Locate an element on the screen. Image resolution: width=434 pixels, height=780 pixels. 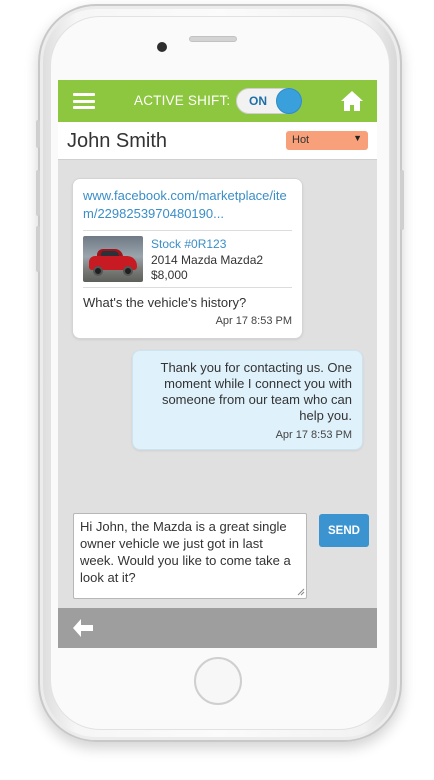
stock-number-link: Stock #0R123 is located at coordinates (188, 244).